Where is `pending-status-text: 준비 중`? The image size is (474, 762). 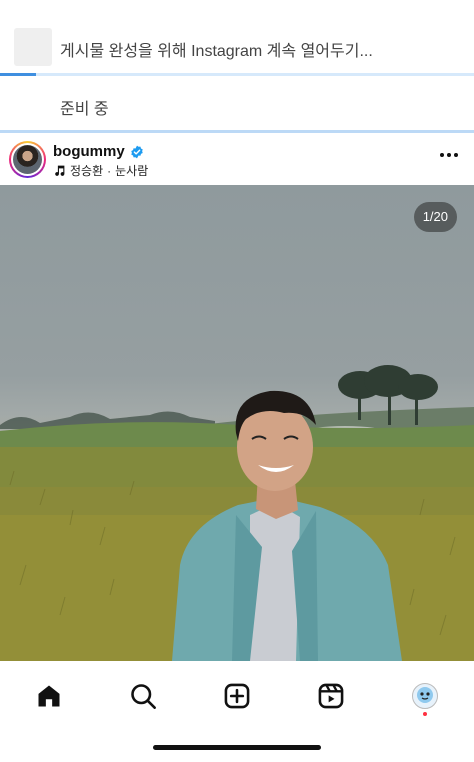 pending-status-text: 준비 중 is located at coordinates (84, 109).